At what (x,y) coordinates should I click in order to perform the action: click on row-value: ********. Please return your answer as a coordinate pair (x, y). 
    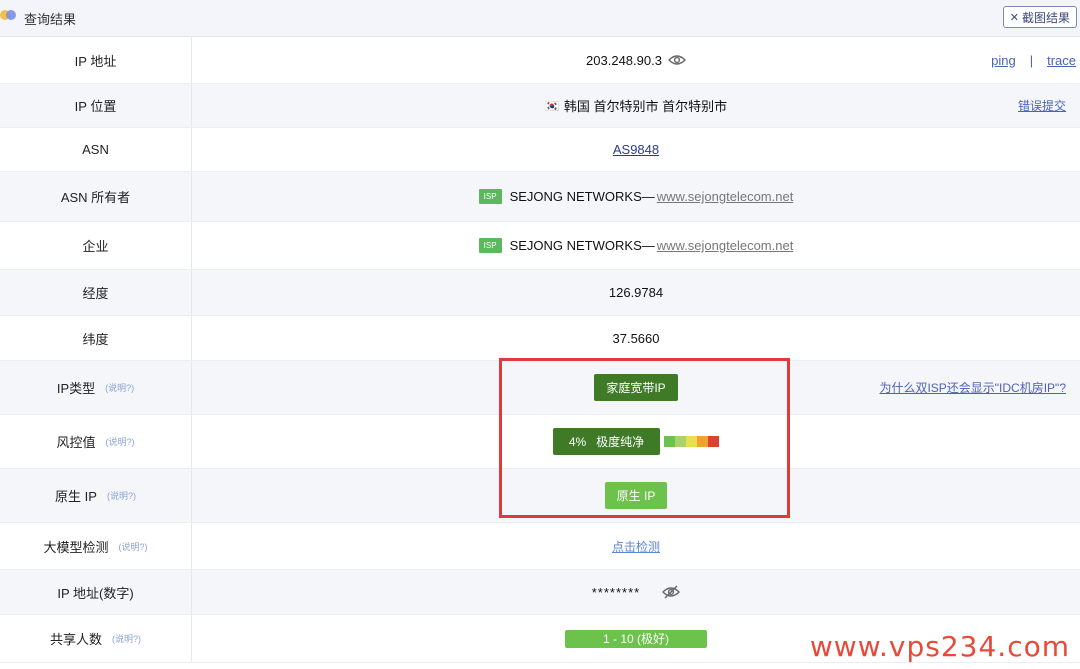
    Looking at the image, I should click on (636, 592).